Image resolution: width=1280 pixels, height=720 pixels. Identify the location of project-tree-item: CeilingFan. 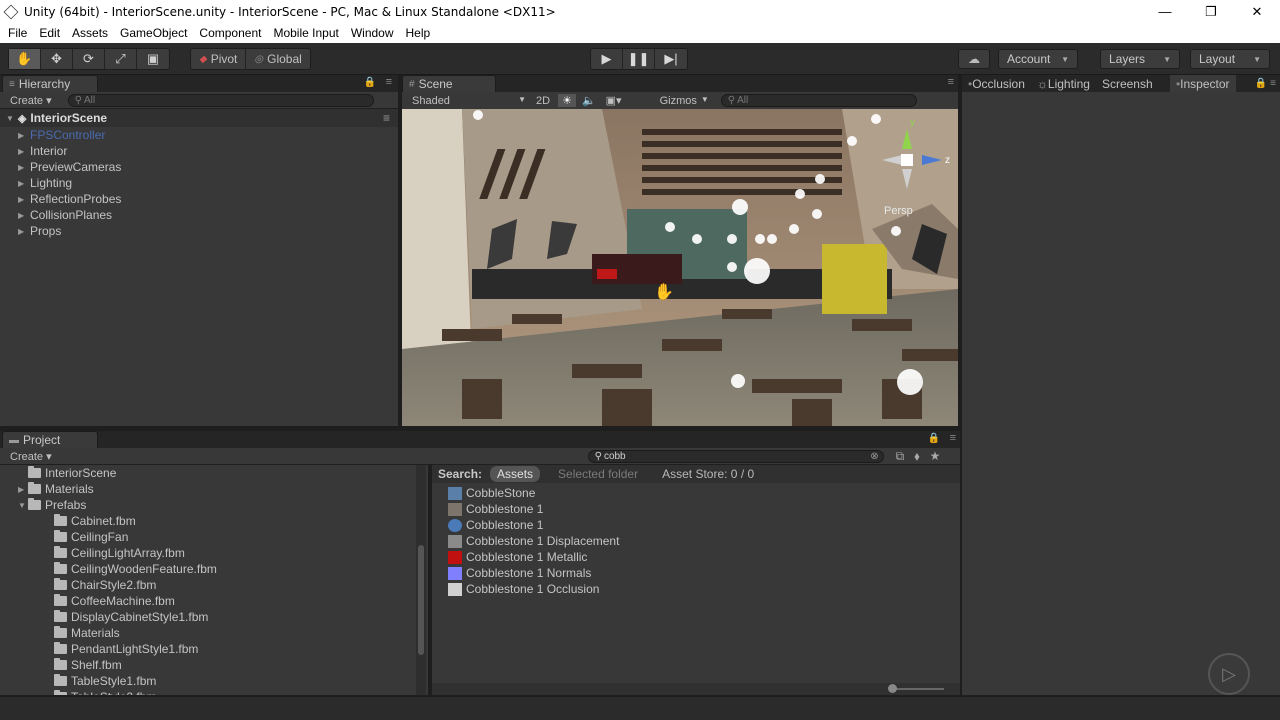
(214, 537).